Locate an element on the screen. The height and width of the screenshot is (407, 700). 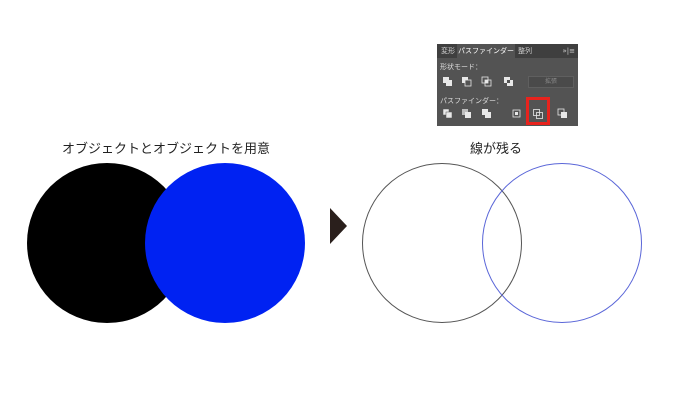
merge-icon is located at coordinates (487, 113).